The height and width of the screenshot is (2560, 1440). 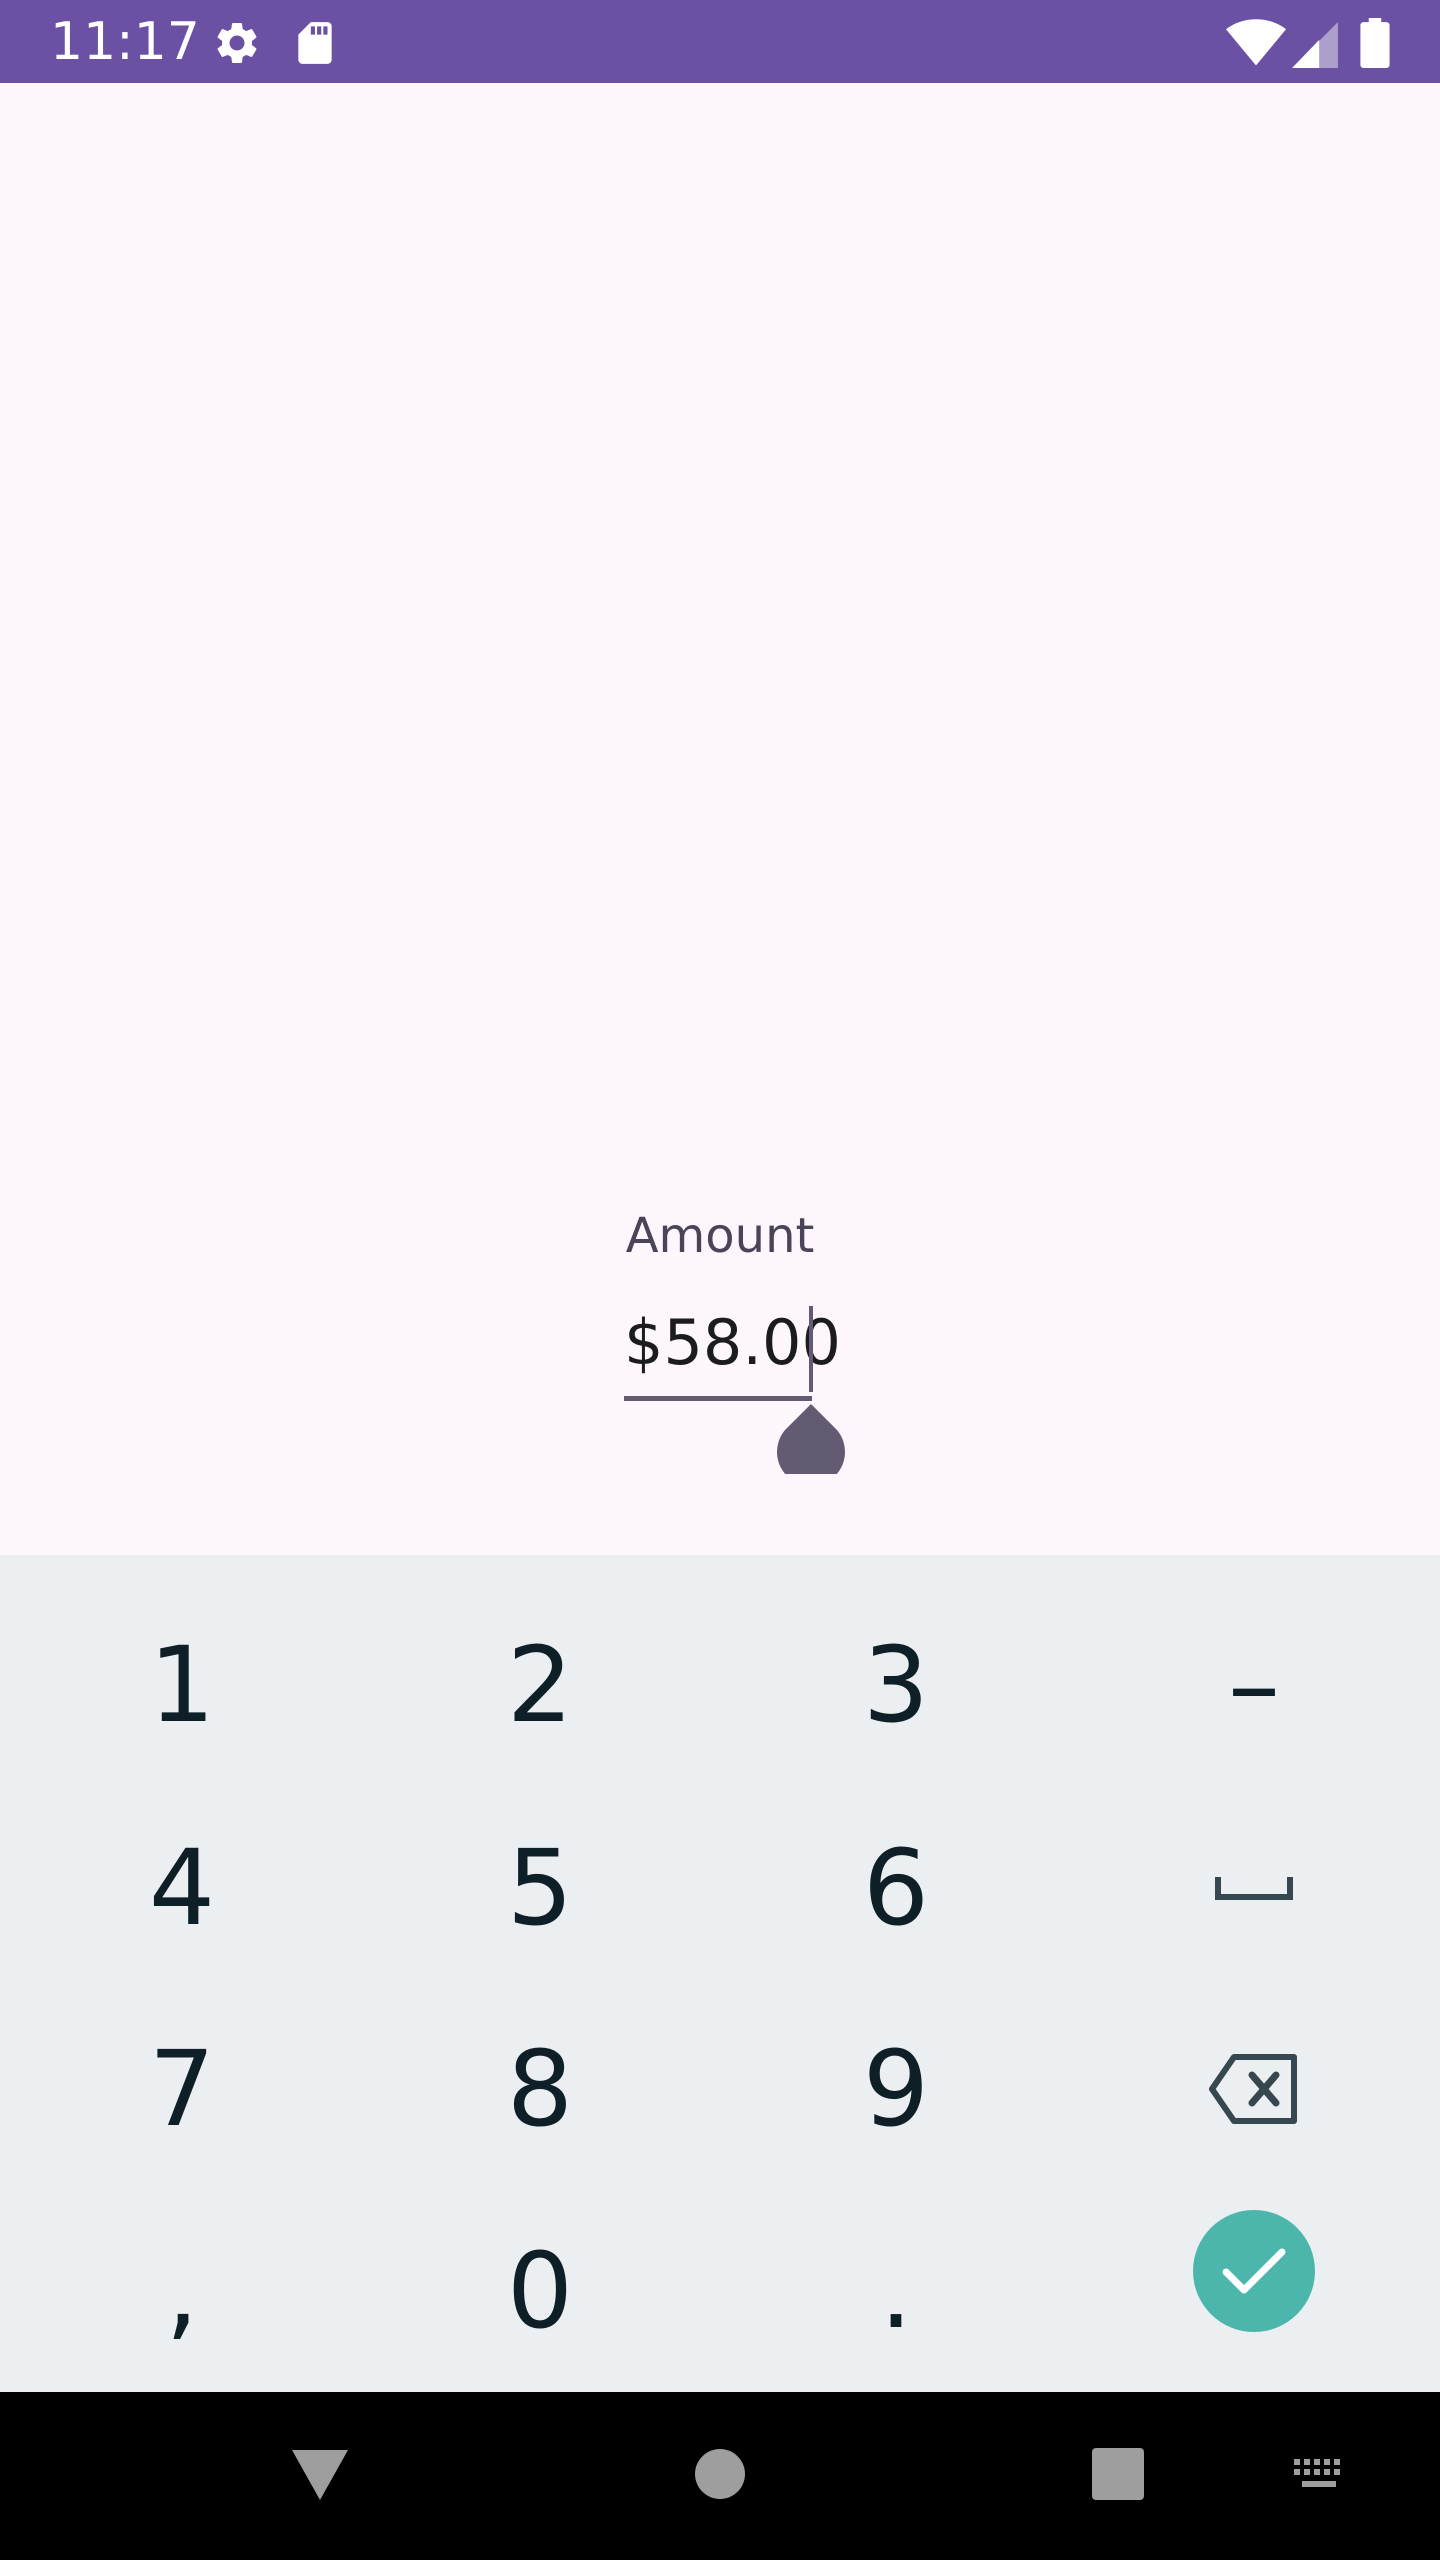 I want to click on key-label: 6, so click(x=896, y=1888).